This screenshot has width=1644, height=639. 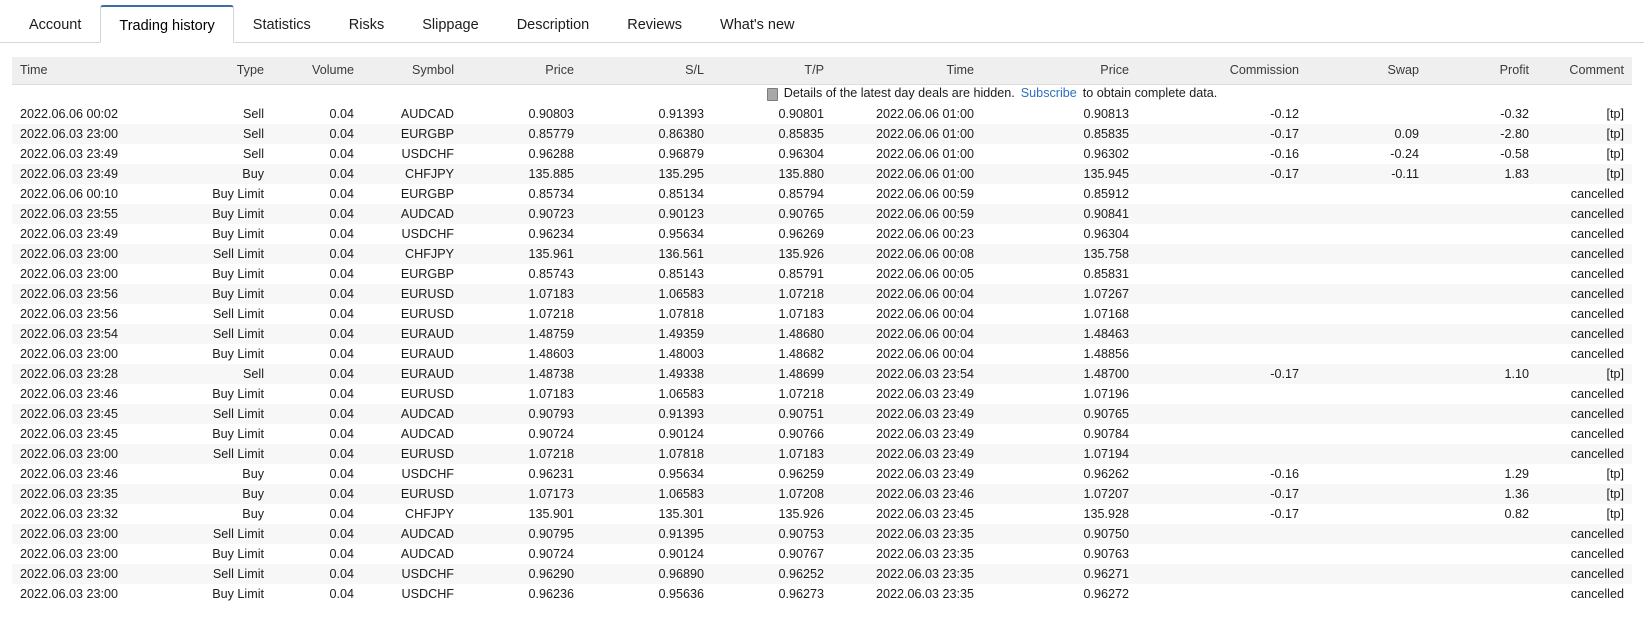 What do you see at coordinates (522, 154) in the screenshot?
I see `cell-price-open: 0.96288` at bounding box center [522, 154].